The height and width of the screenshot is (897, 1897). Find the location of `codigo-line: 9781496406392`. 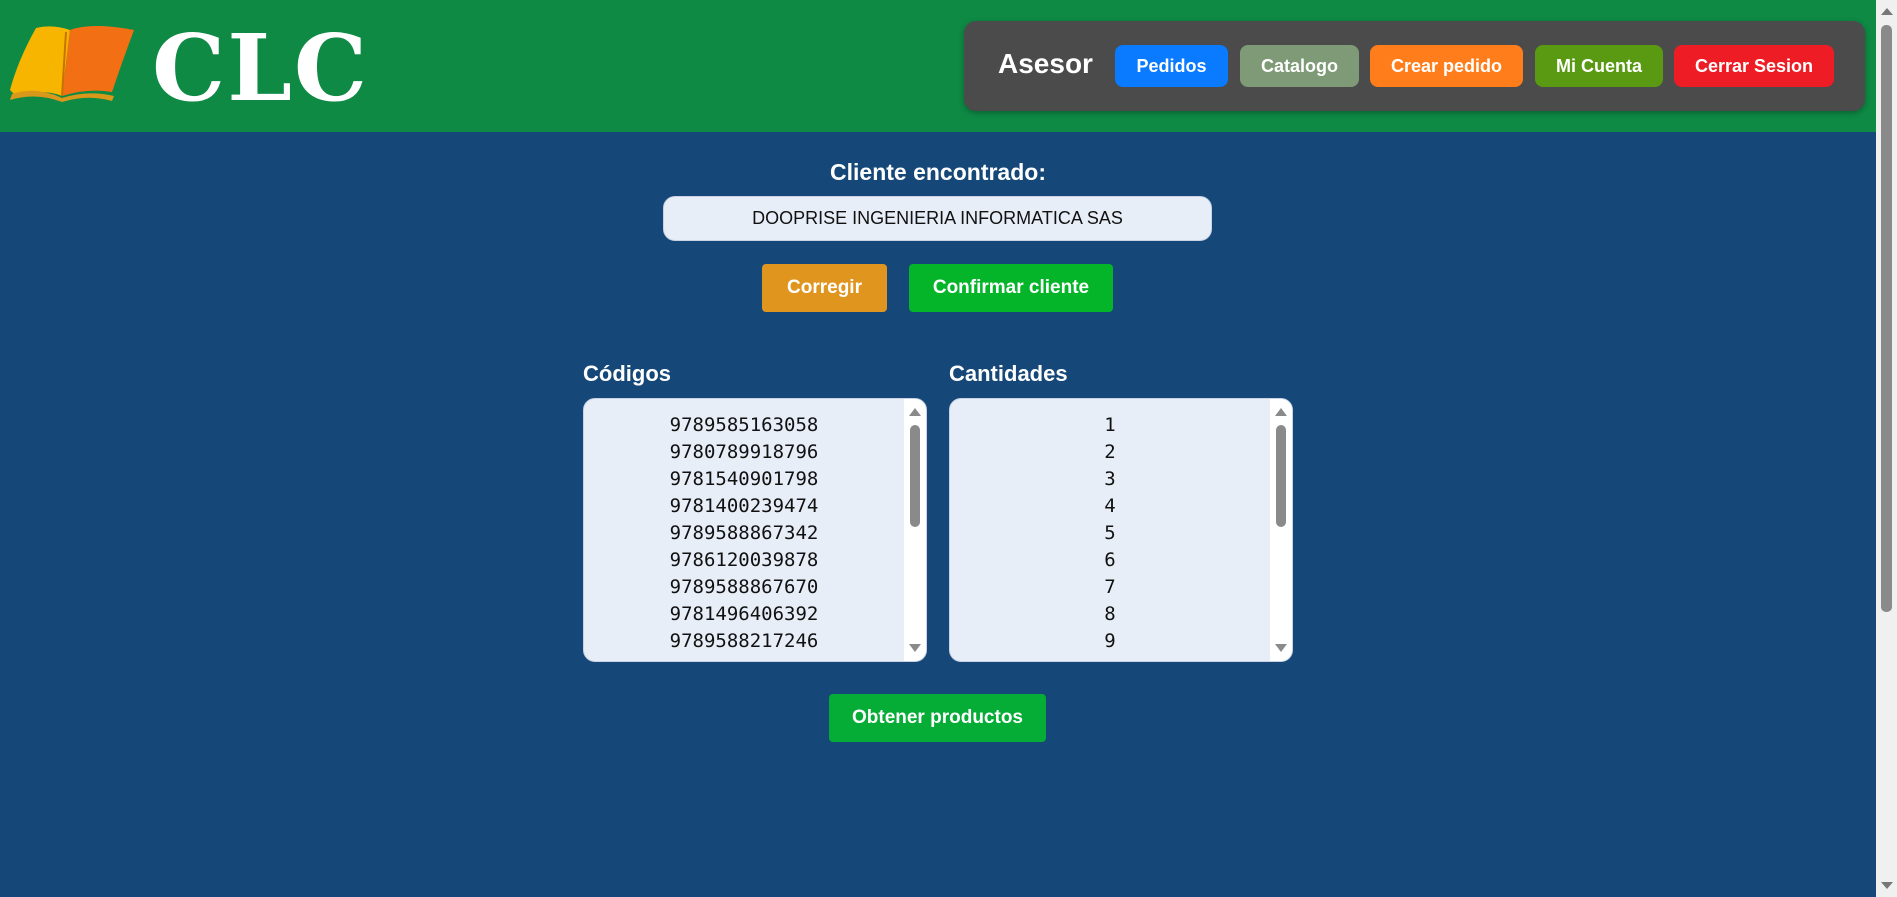

codigo-line: 9781496406392 is located at coordinates (744, 614).